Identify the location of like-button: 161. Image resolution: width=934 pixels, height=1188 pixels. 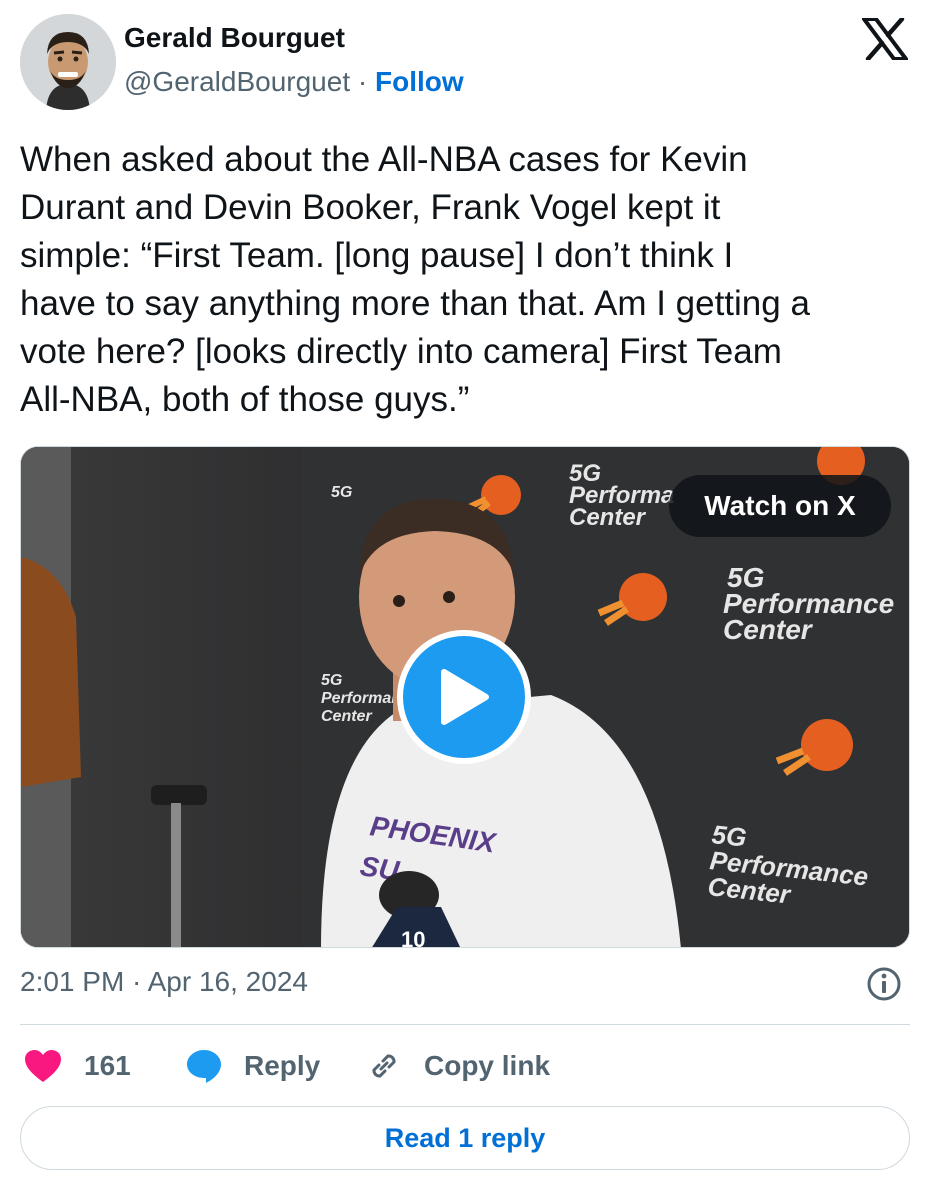
(77, 1066).